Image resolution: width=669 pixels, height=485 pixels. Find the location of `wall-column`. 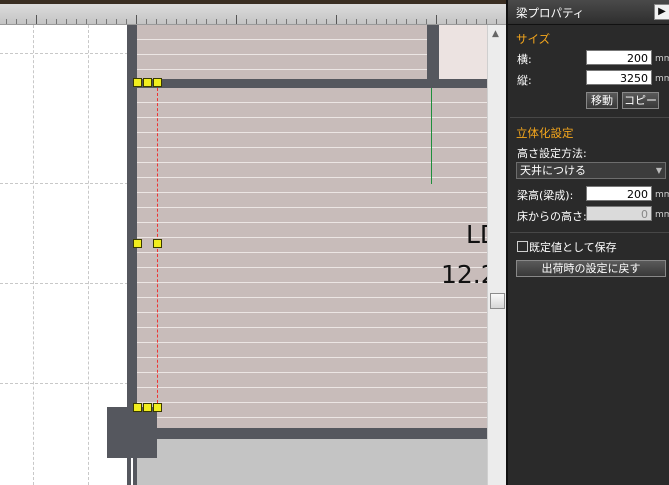

wall-column is located at coordinates (132, 432).